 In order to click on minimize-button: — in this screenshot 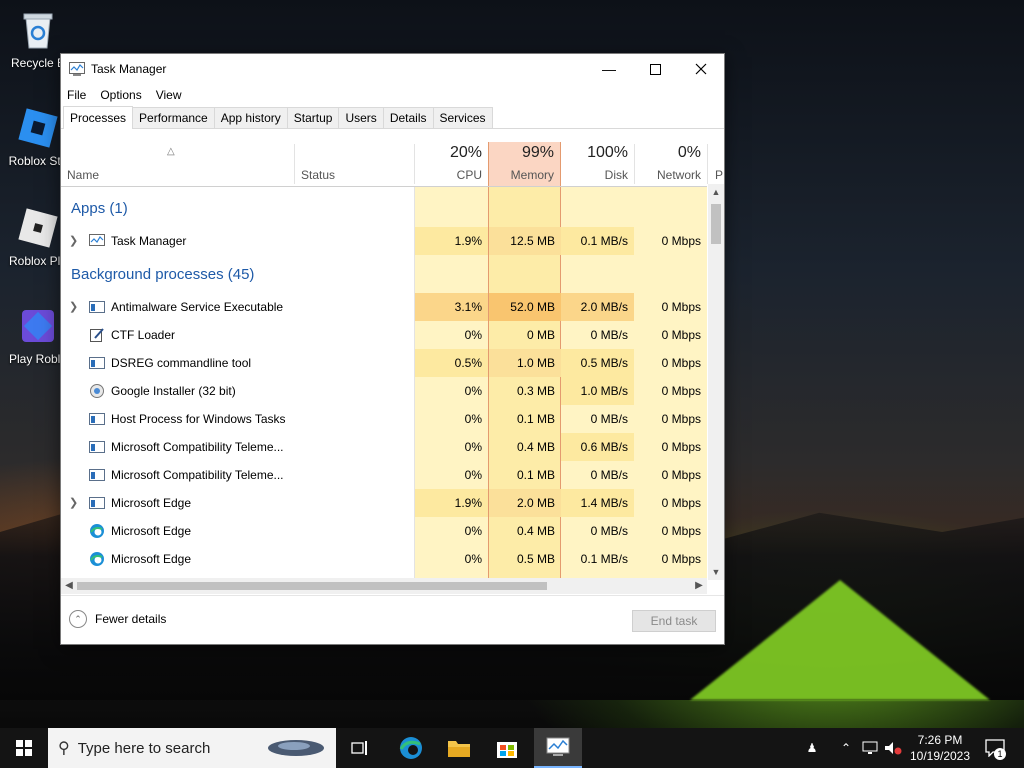, I will do `click(609, 69)`.